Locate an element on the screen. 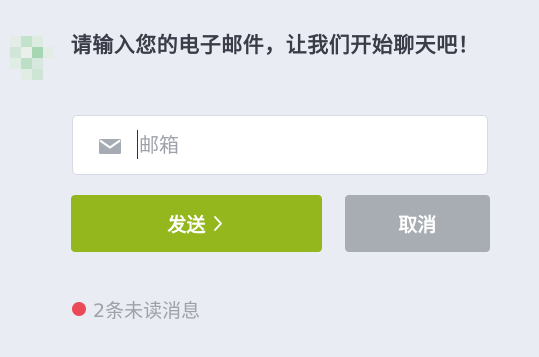 This screenshot has height=357, width=539. unread-messages-label: 2条未读消息 is located at coordinates (147, 310).